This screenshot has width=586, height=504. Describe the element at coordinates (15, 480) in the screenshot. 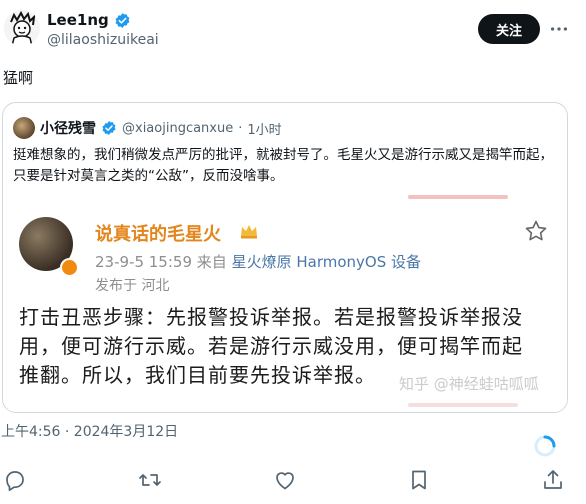

I see `reply-icon` at that location.